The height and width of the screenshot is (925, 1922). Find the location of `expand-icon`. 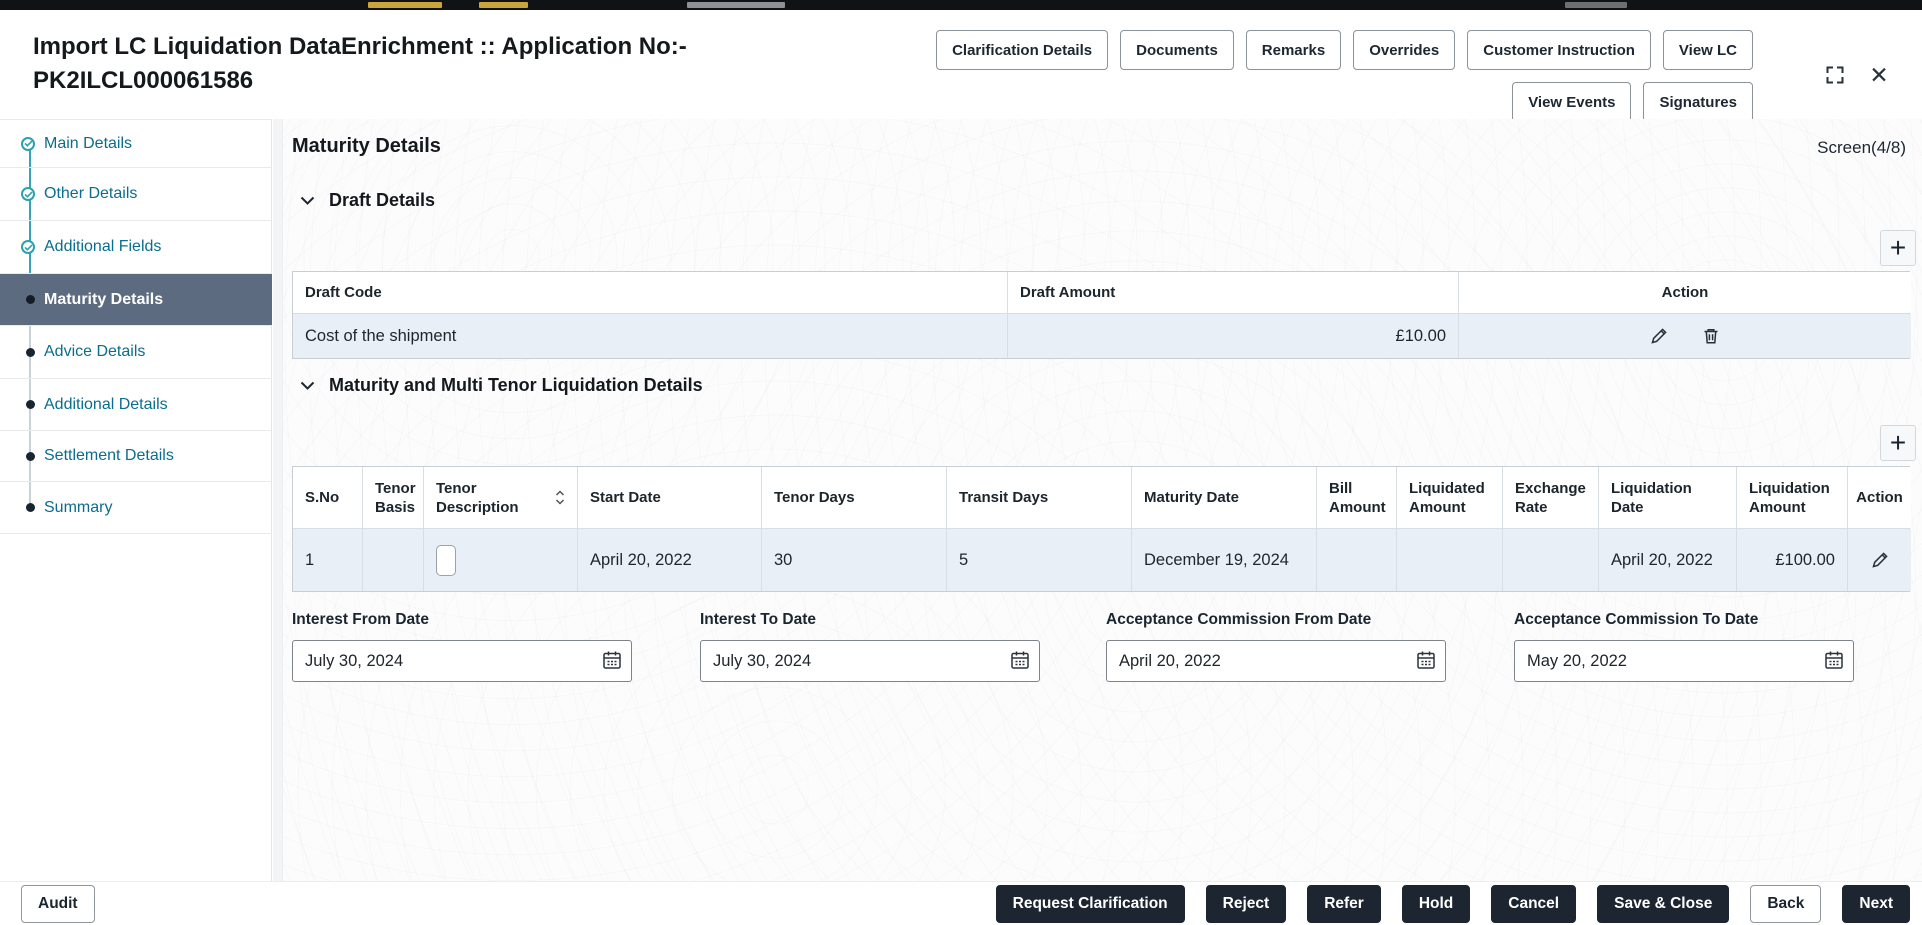

expand-icon is located at coordinates (1835, 75).